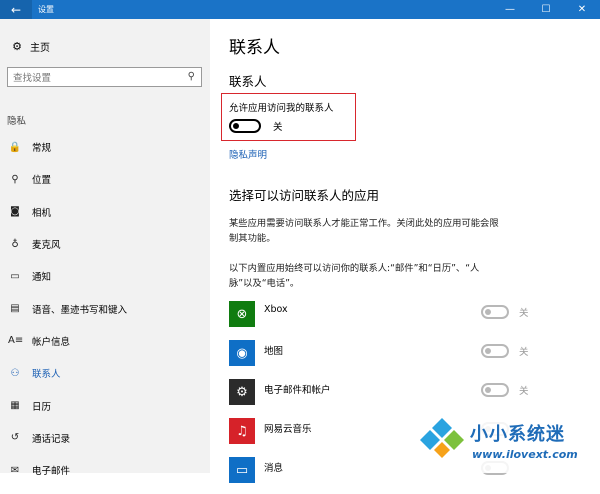 This screenshot has width=600, height=494. What do you see at coordinates (191, 76) in the screenshot?
I see `search-icon: ⚲` at bounding box center [191, 76].